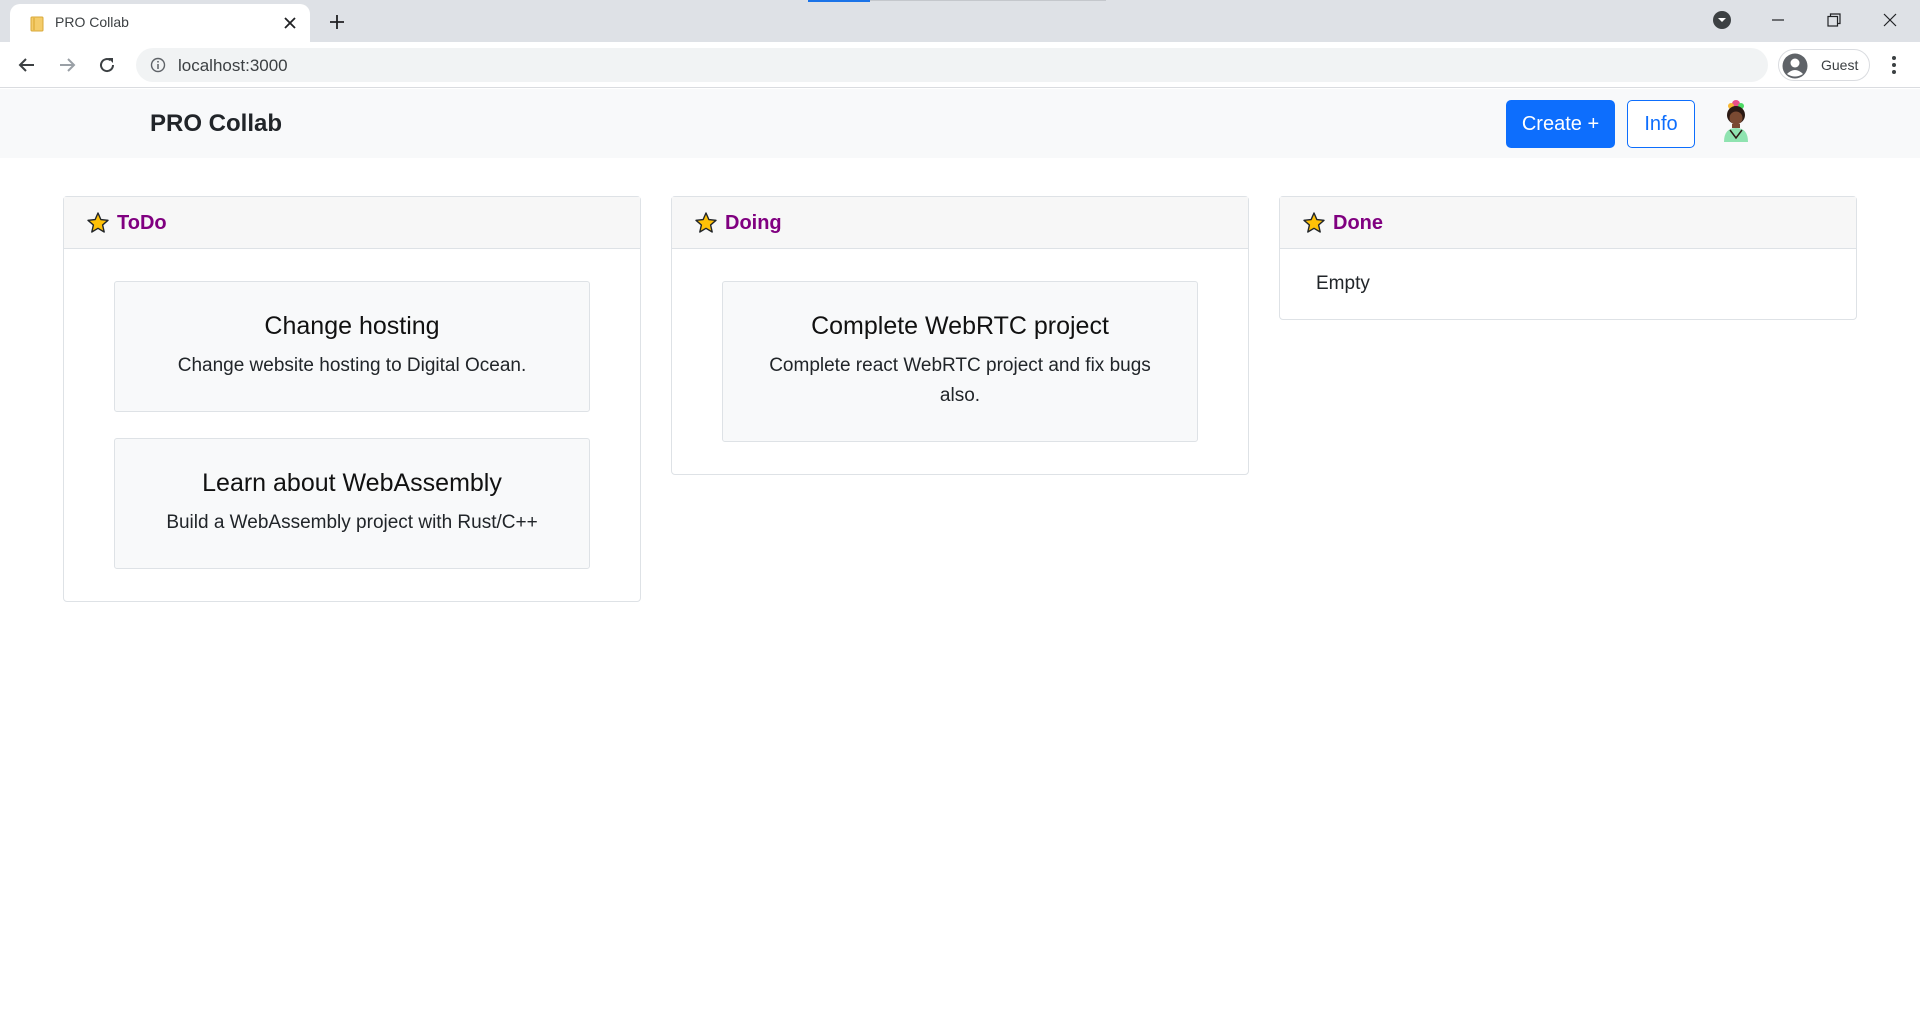 Image resolution: width=1920 pixels, height=1030 pixels. What do you see at coordinates (216, 124) in the screenshot?
I see `brand-title: PRO Collab` at bounding box center [216, 124].